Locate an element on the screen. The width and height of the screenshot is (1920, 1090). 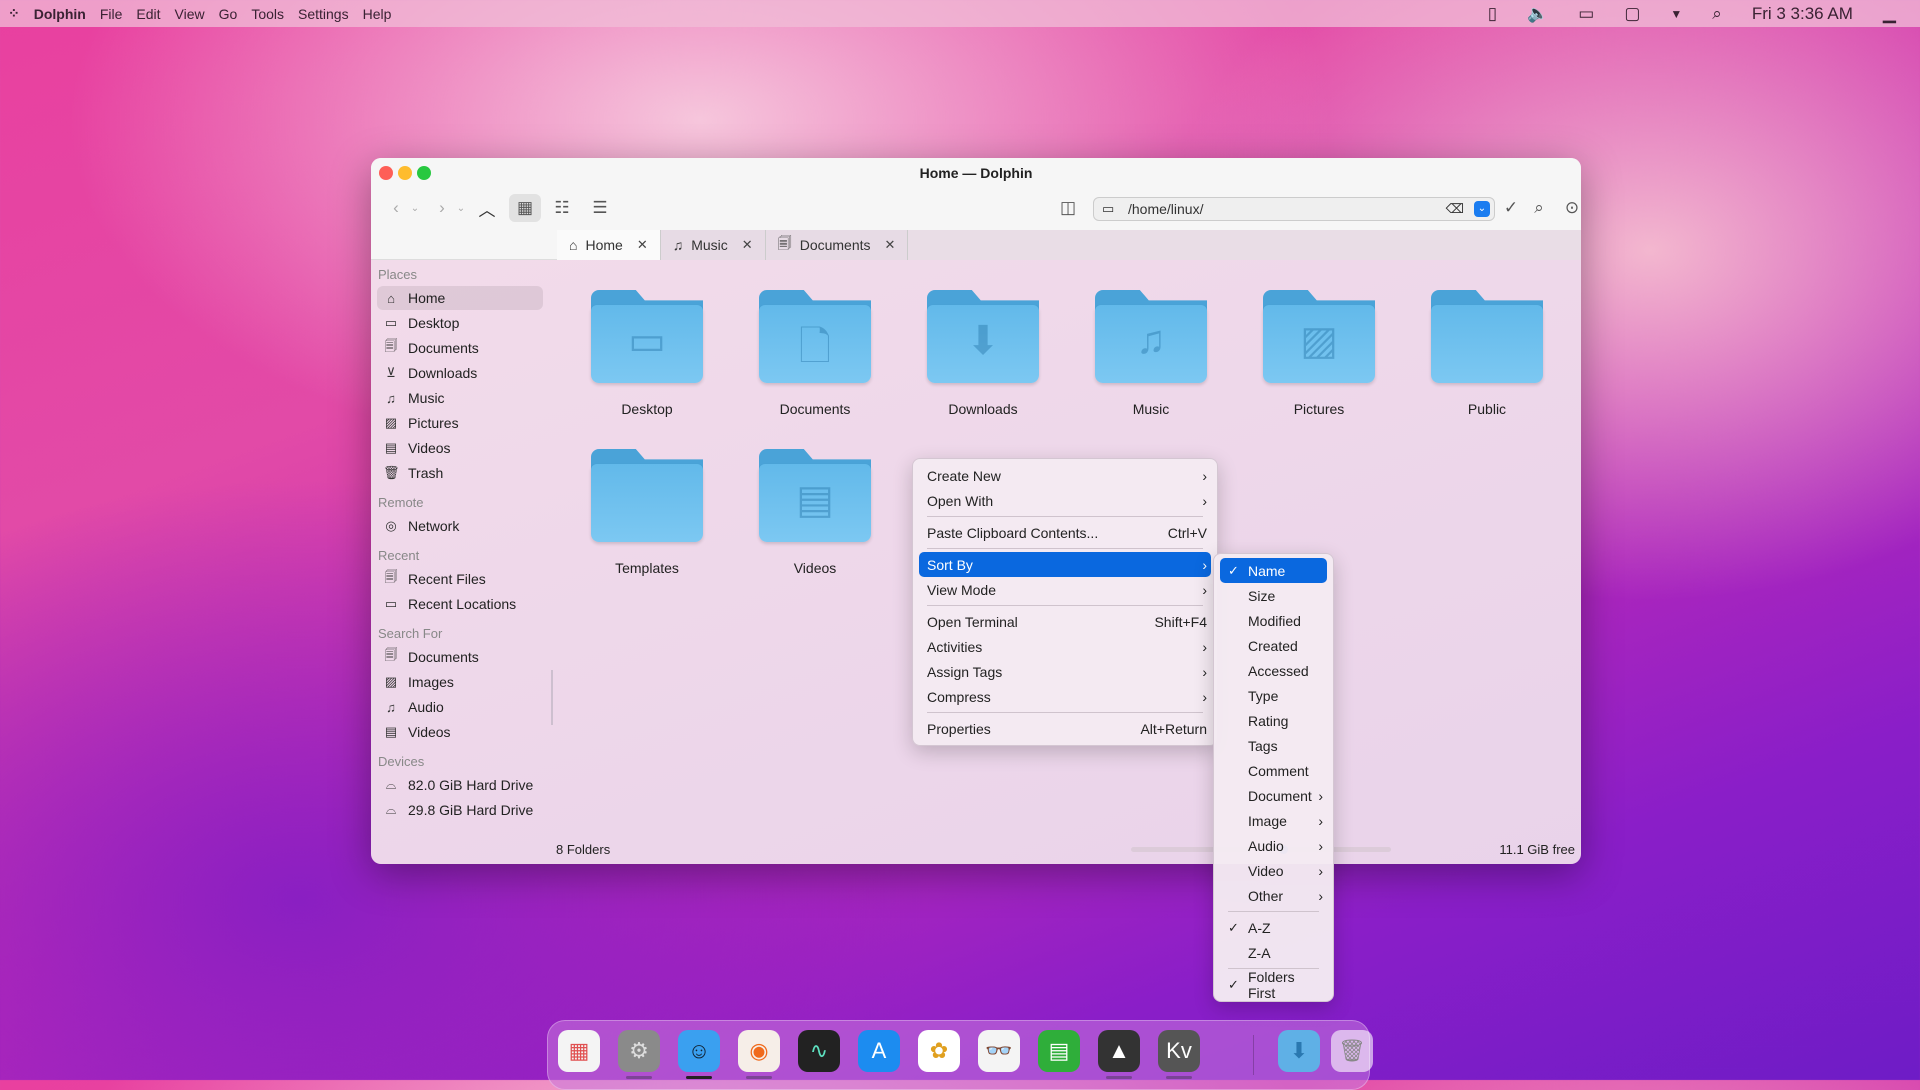
icons-view-button: ▦ is located at coordinates (525, 208).